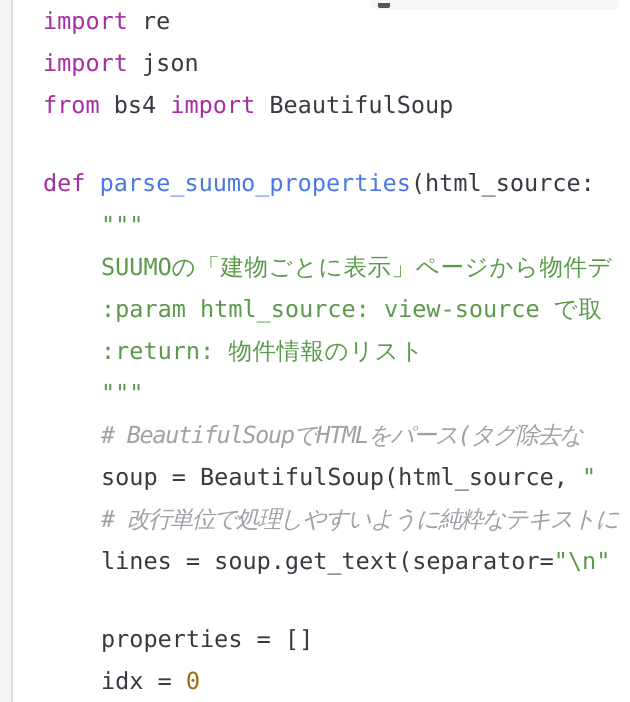  What do you see at coordinates (357, 267) in the screenshot?
I see `code-line: SUUMOの「建物ごとに表示」ページから物件デ` at bounding box center [357, 267].